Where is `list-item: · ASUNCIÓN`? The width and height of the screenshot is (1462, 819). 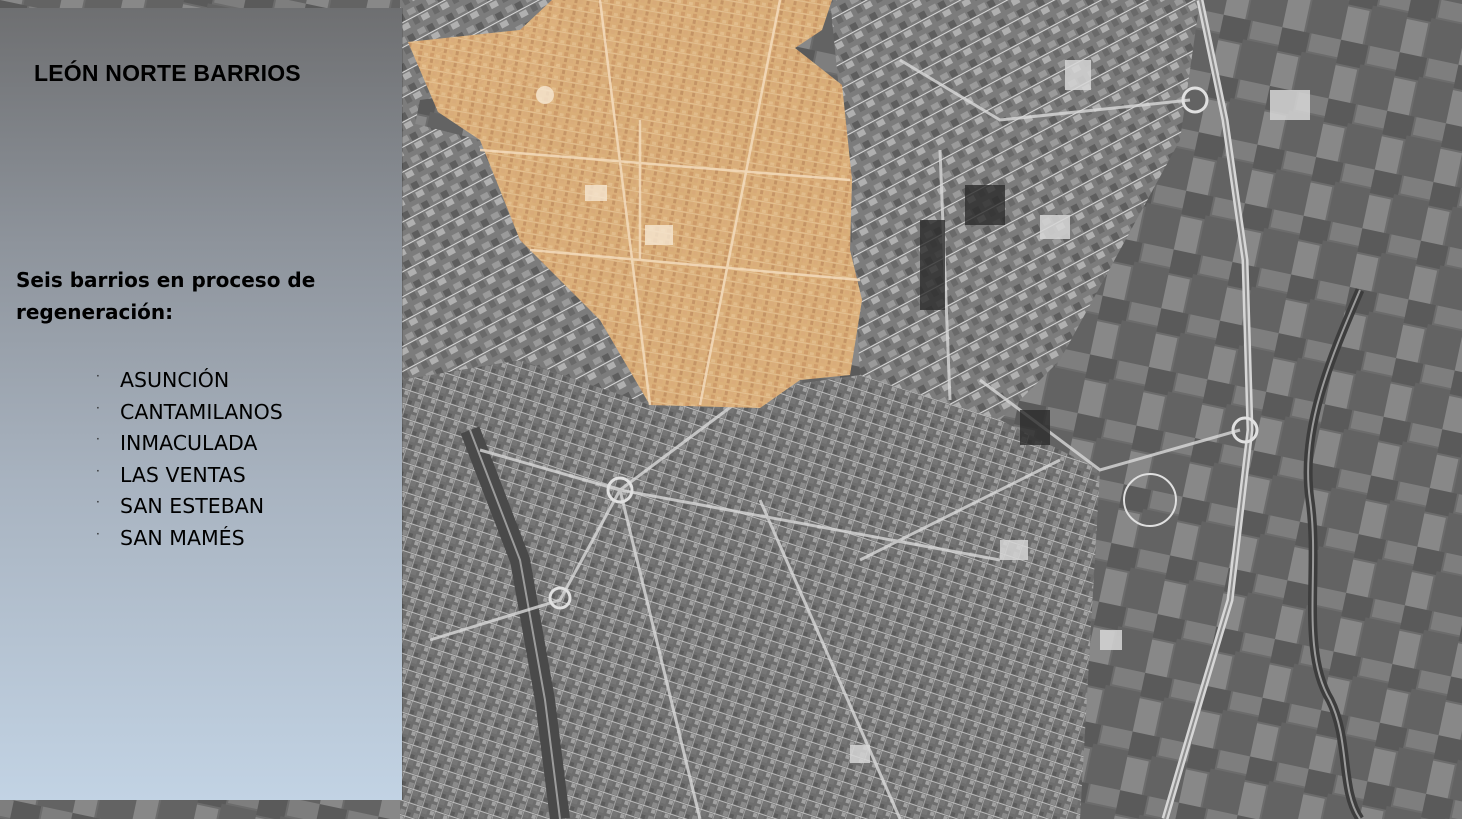
list-item: · ASUNCIÓN is located at coordinates (189, 381).